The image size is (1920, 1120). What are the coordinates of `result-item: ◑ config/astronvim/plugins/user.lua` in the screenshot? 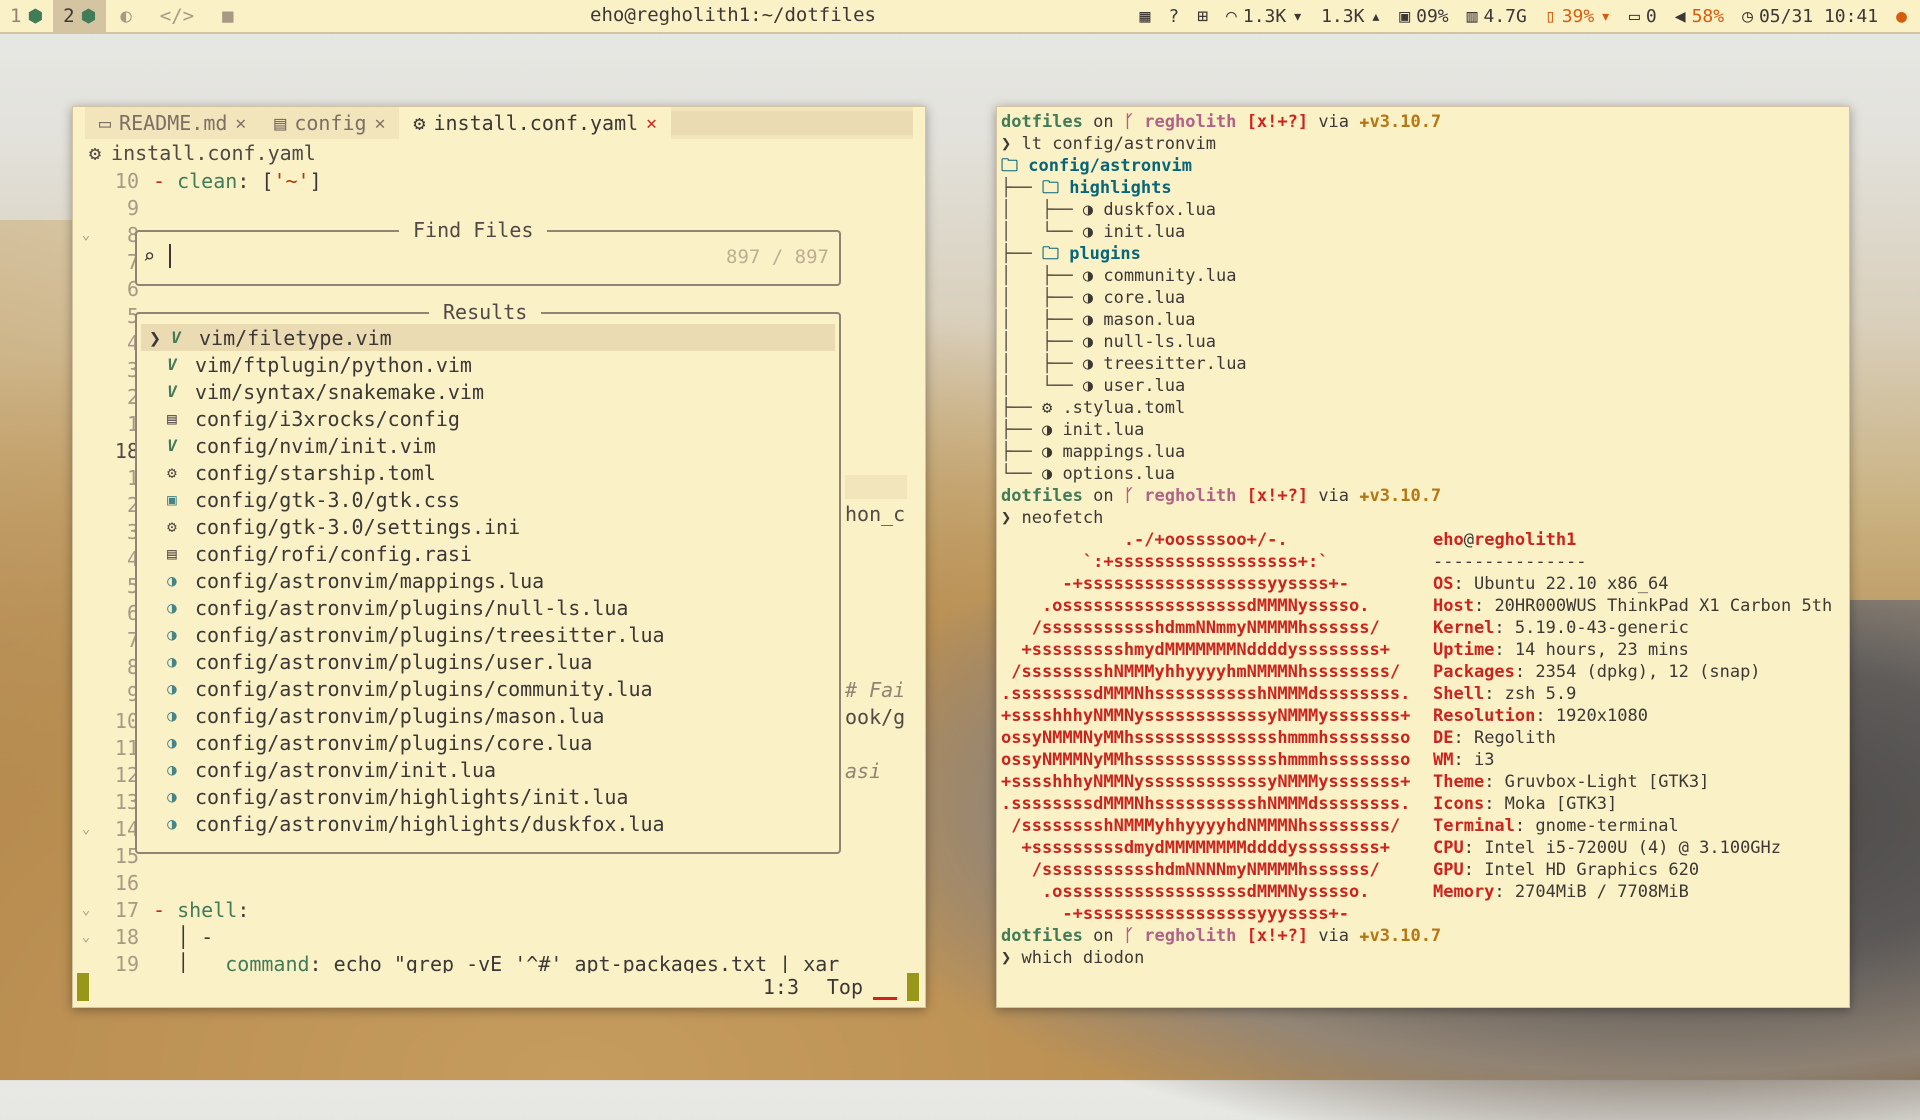 It's located at (488, 661).